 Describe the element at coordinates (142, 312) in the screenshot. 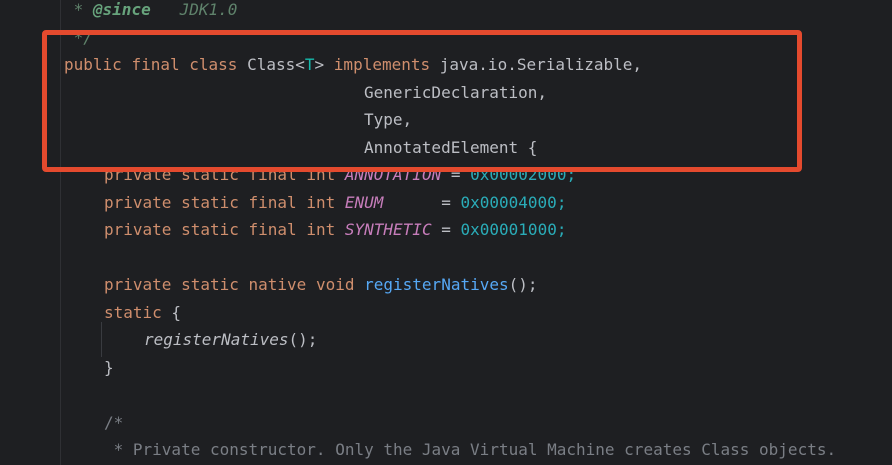

I see `code-line-static-block: static {` at that location.